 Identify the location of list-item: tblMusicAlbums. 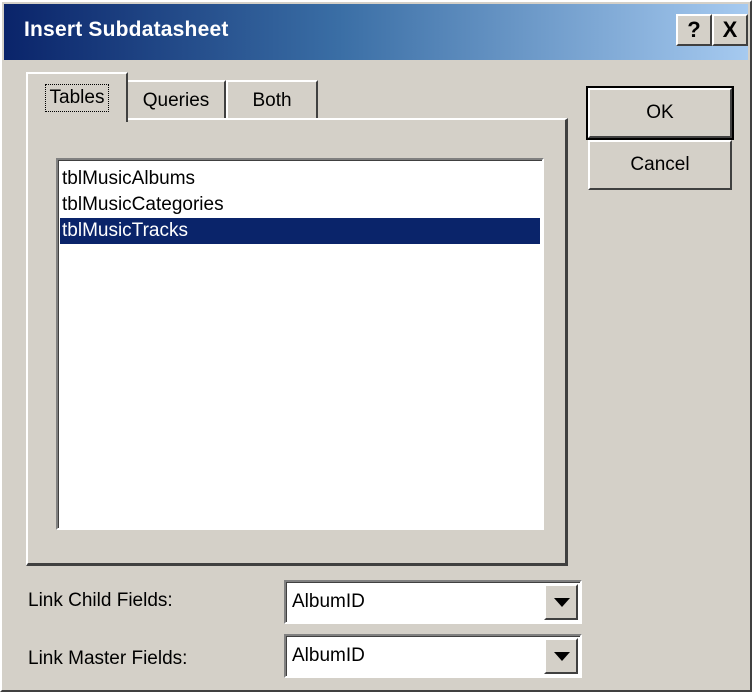
(300, 179).